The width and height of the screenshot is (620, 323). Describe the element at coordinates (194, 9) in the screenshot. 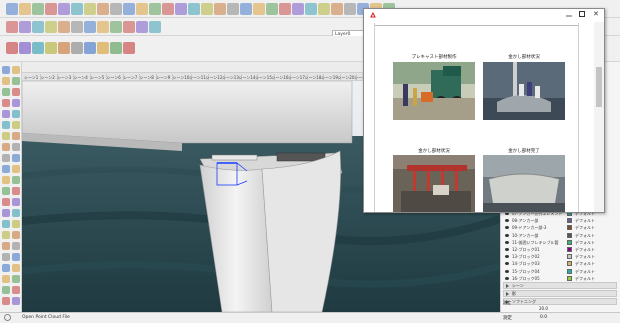

I see `shape-icon` at that location.